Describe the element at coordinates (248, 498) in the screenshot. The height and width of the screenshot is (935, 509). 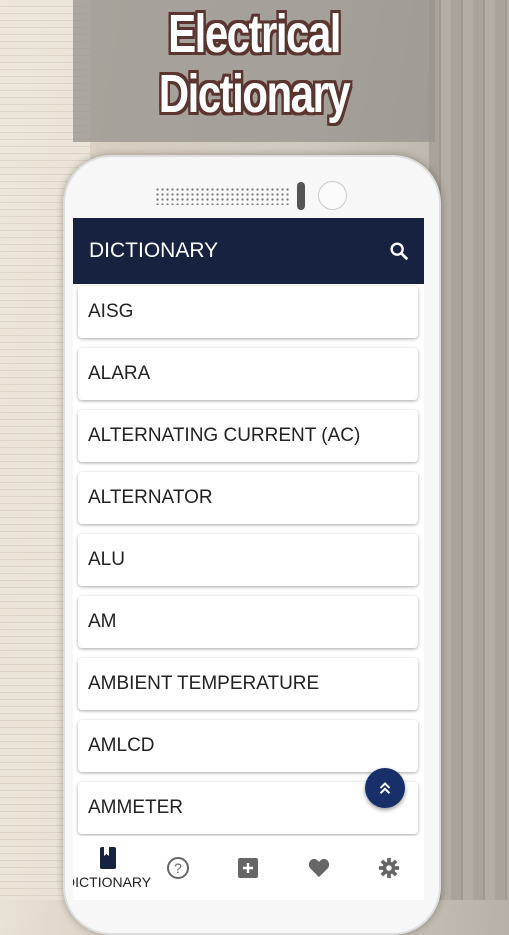
I see `list-item: ALTERNATOR` at that location.